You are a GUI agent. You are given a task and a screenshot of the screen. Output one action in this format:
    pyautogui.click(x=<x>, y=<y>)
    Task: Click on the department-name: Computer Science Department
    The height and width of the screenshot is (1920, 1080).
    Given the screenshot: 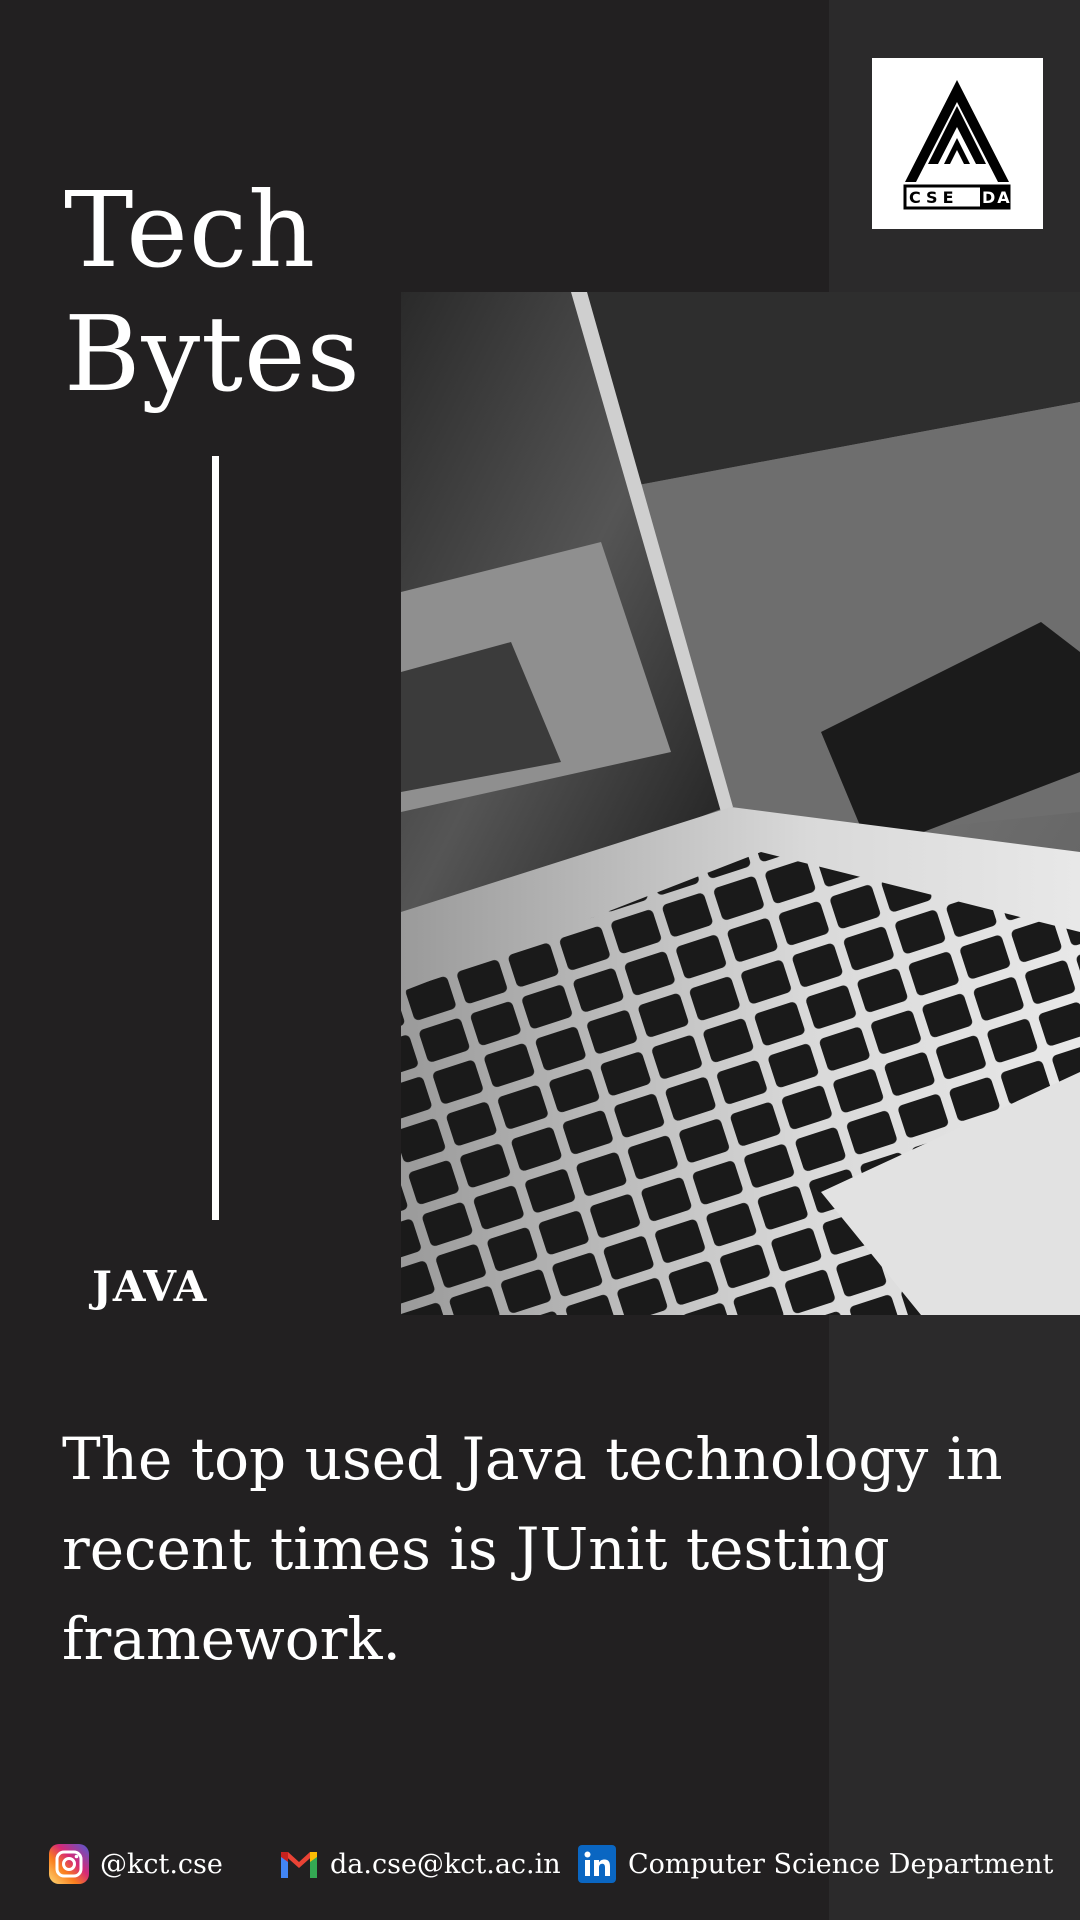 What is the action you would take?
    pyautogui.click(x=841, y=1864)
    